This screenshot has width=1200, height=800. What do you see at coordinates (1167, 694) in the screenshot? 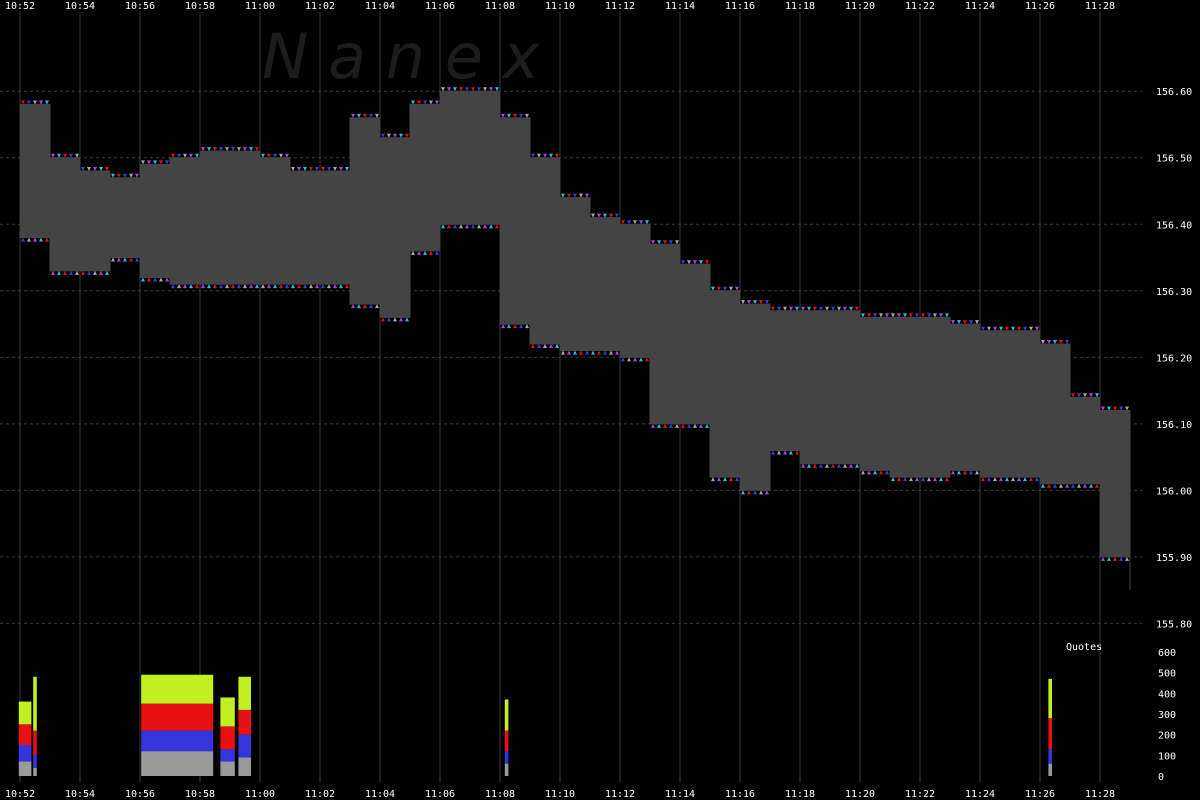
I see `vol-tick-2: 400` at bounding box center [1167, 694].